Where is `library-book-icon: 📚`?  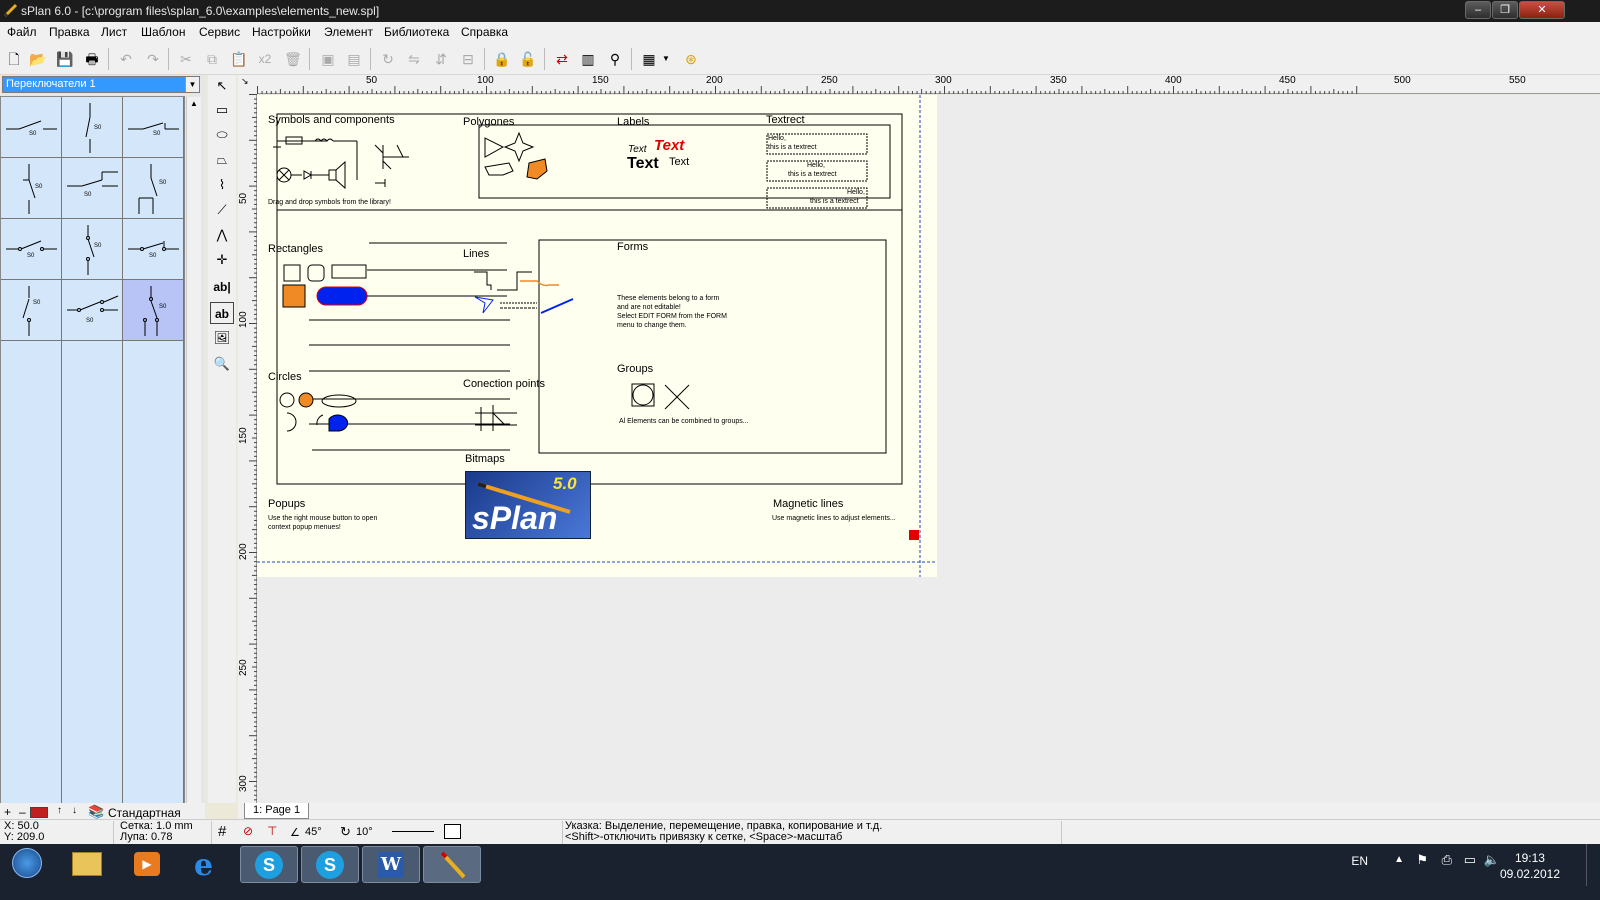
library-book-icon: 📚 is located at coordinates (96, 812).